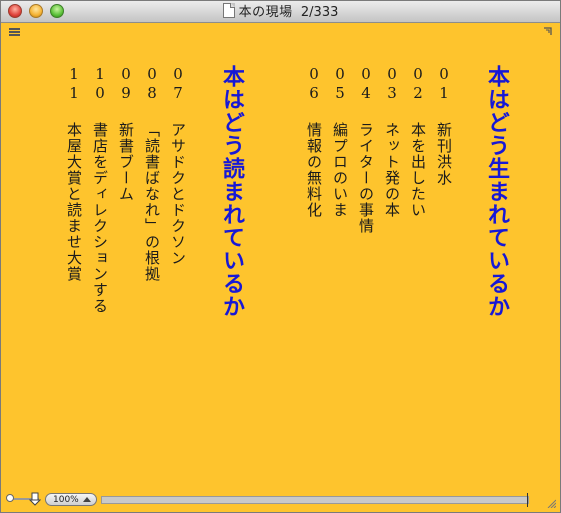 Image resolution: width=561 pixels, height=513 pixels. What do you see at coordinates (366, 84) in the screenshot?
I see `toc-number: 04` at bounding box center [366, 84].